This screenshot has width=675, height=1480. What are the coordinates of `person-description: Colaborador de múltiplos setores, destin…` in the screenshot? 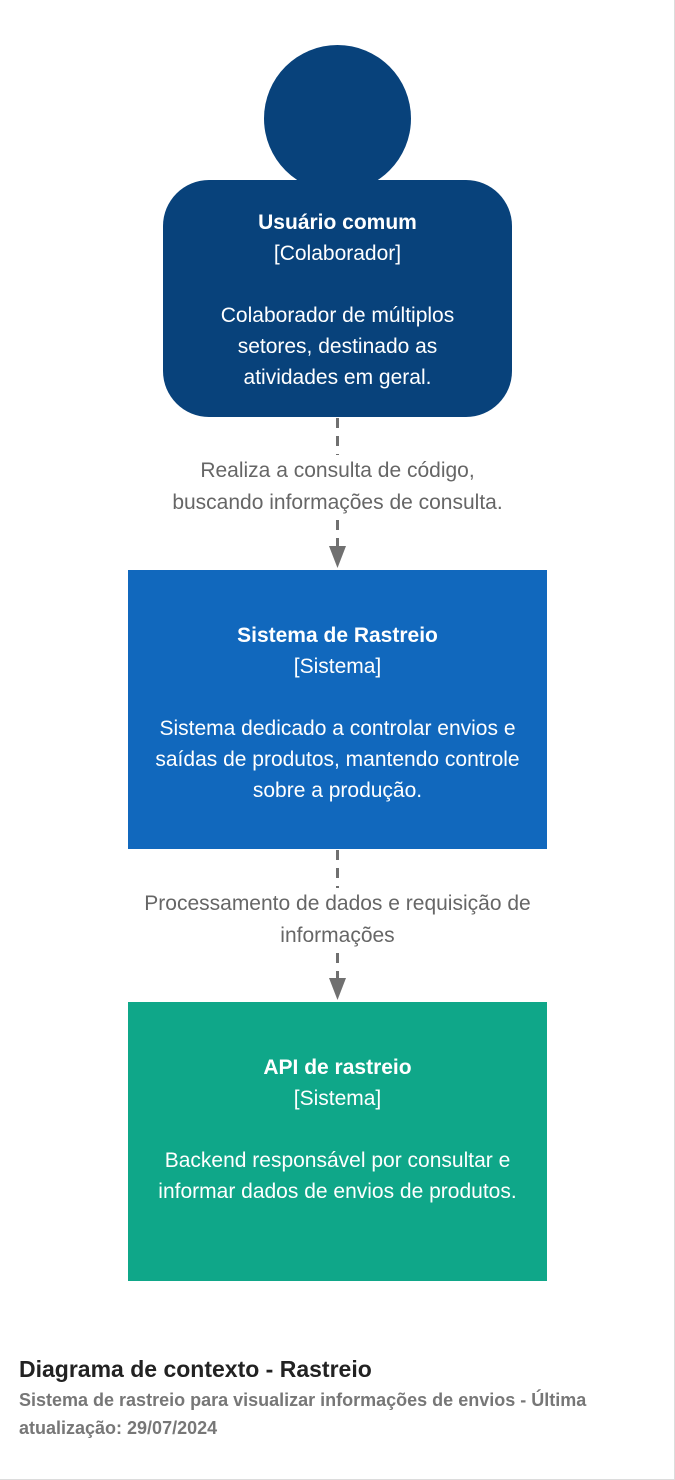 It's located at (337, 346).